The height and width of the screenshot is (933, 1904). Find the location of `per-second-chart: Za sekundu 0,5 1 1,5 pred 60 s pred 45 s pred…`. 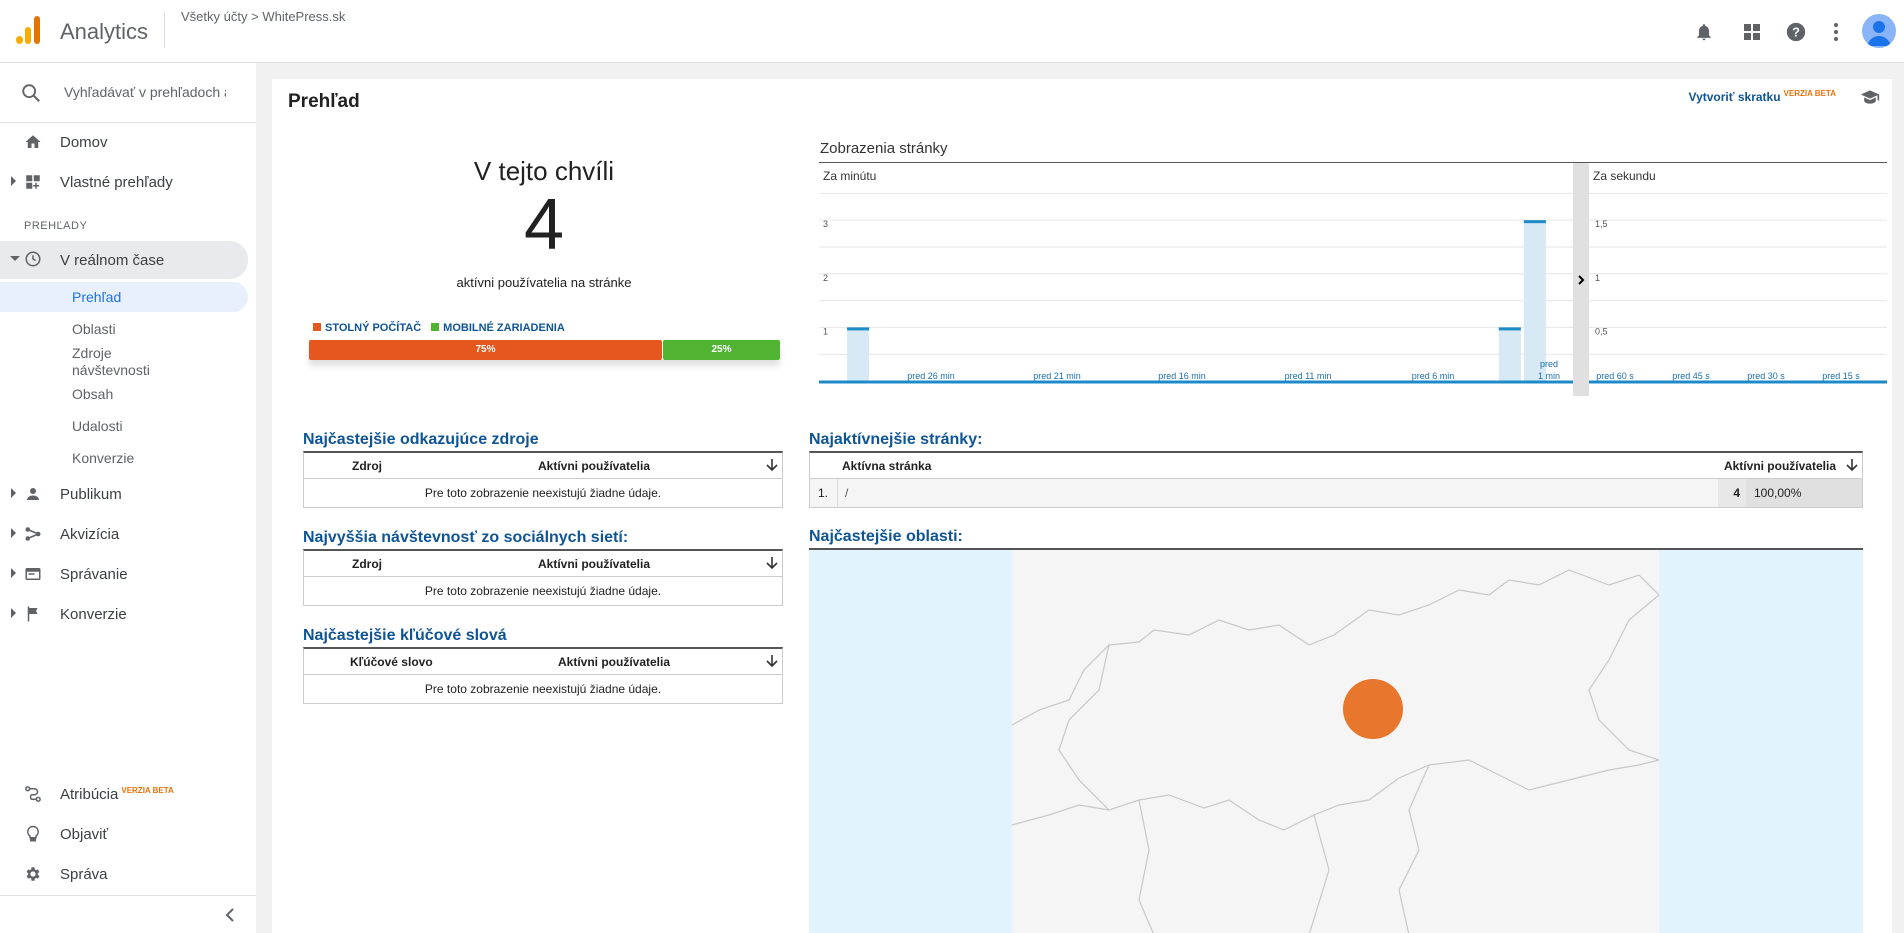

per-second-chart: Za sekundu 0,5 1 1,5 pred 60 s pred 45 s pred… is located at coordinates (1738, 276).